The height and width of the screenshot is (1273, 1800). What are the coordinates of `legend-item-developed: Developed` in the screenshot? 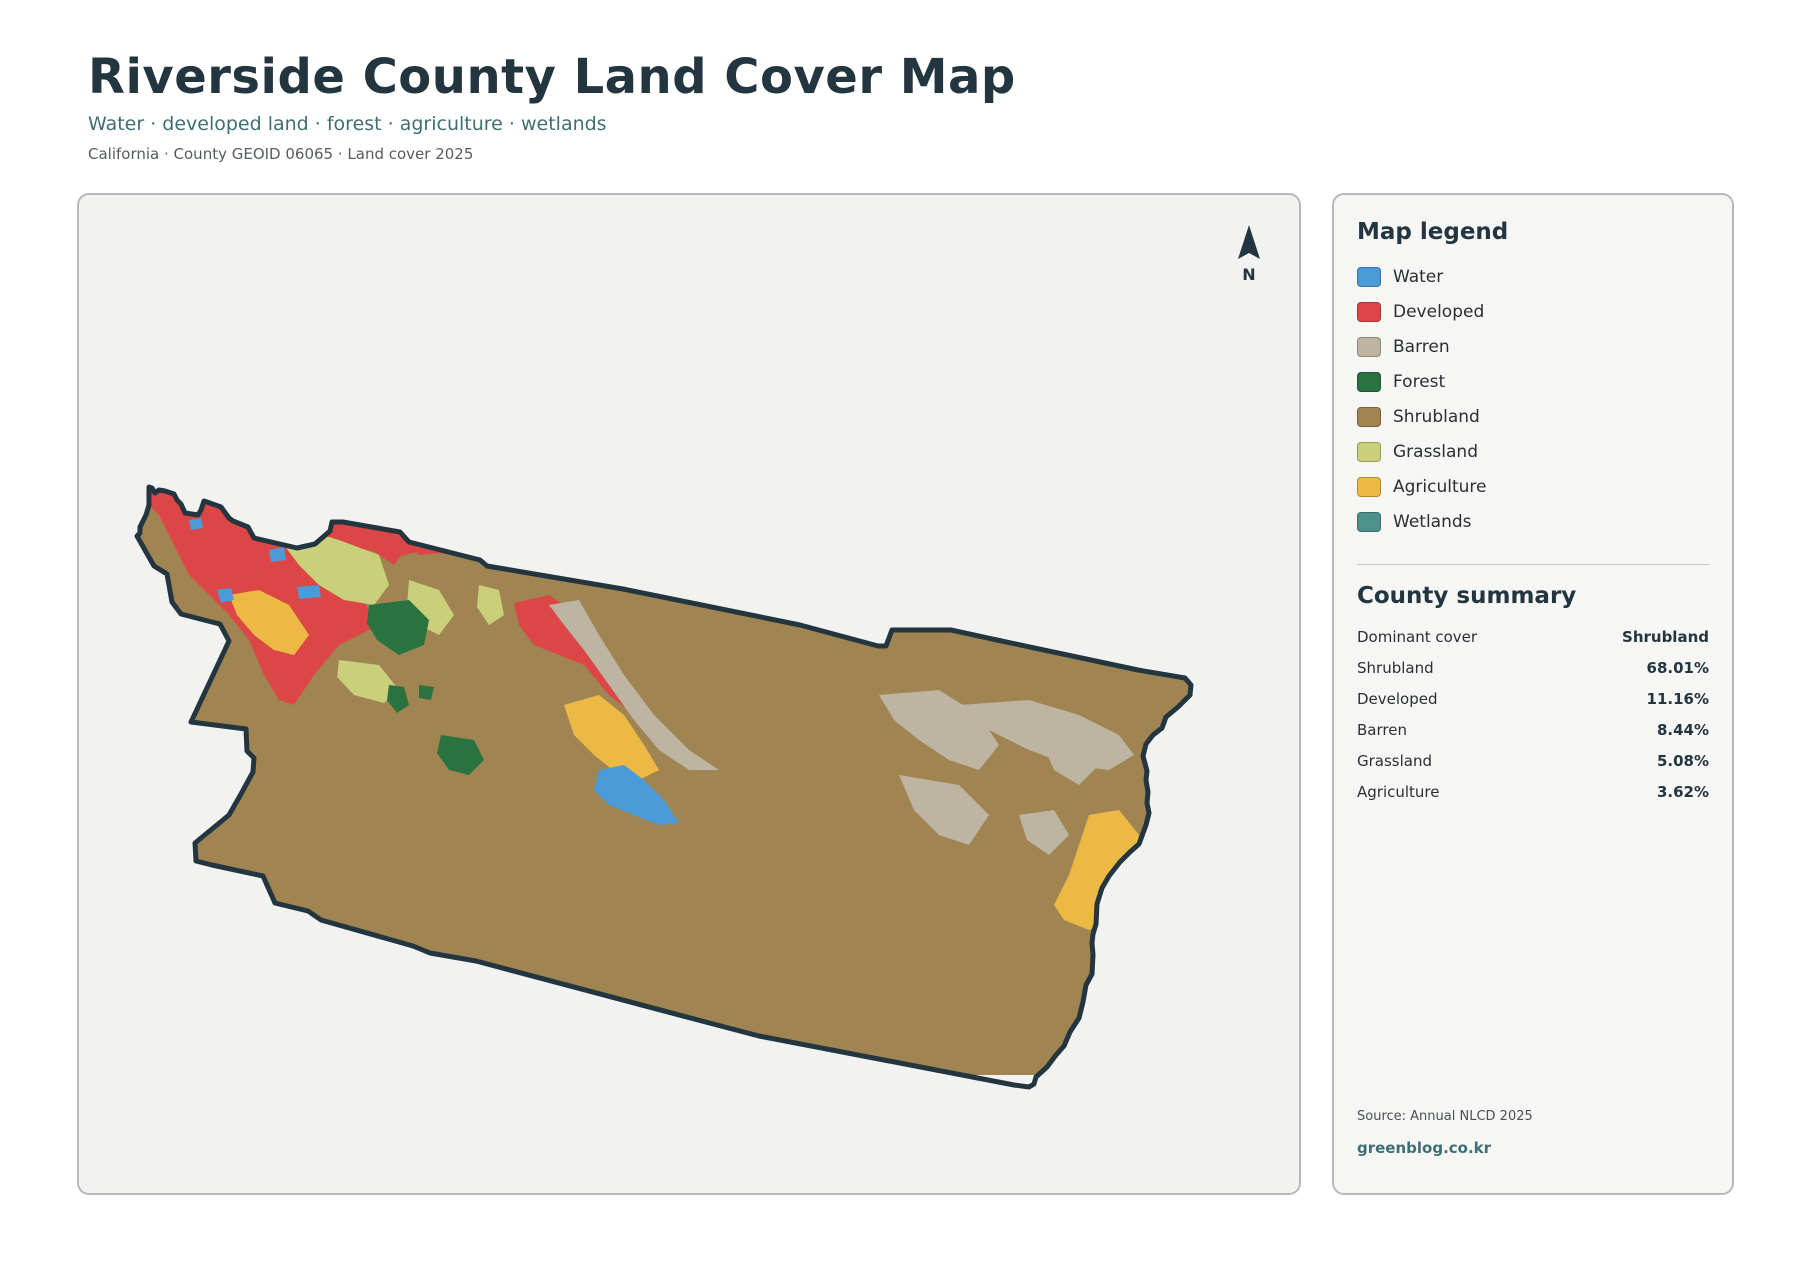 It's located at (1533, 311).